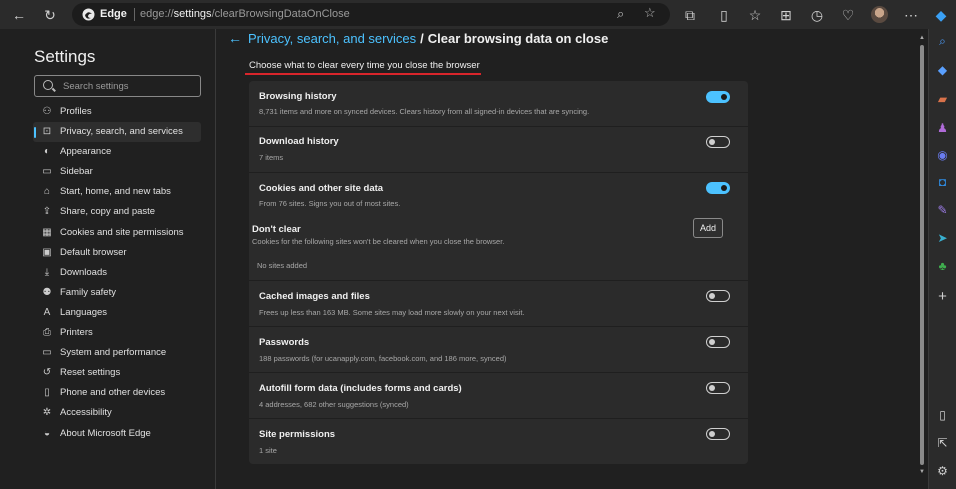 The image size is (956, 489). Describe the element at coordinates (298, 96) in the screenshot. I see `browsing-history-title: Browsing history` at that location.